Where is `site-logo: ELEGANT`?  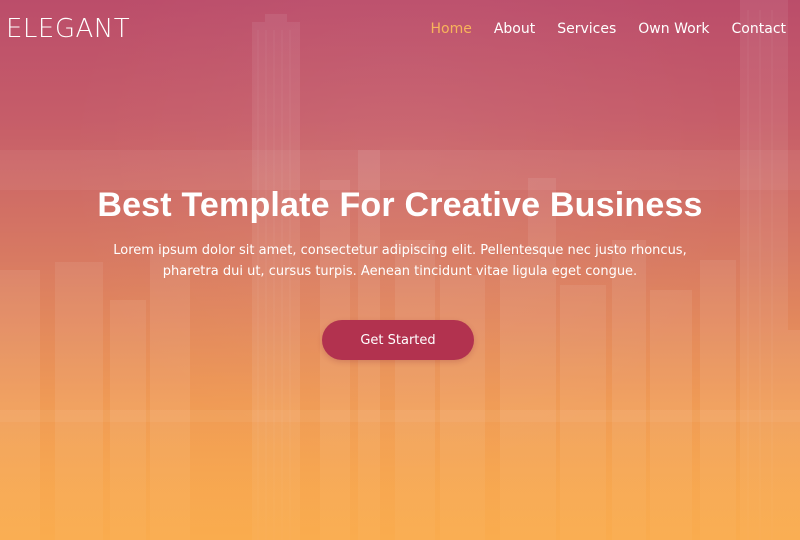 site-logo: ELEGANT is located at coordinates (68, 29).